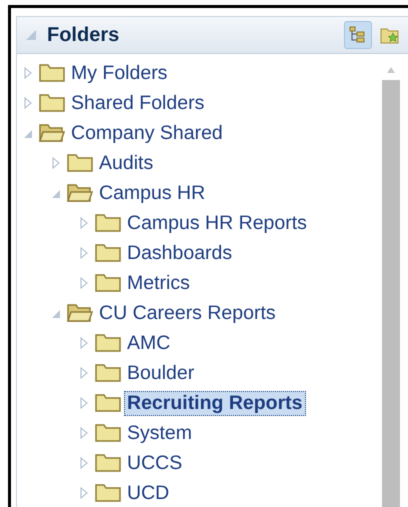 Image resolution: width=408 pixels, height=507 pixels. I want to click on folder-item: Audits, so click(126, 163).